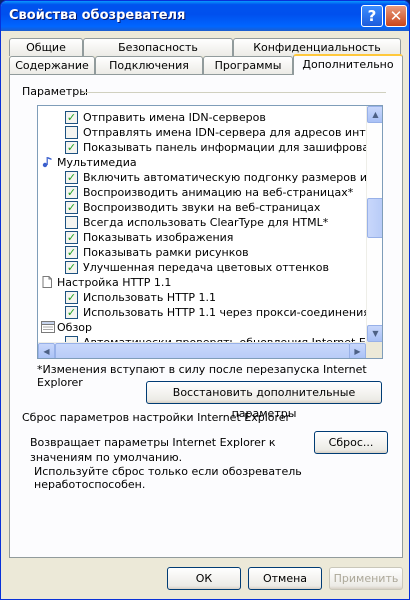  I want to click on setting-checkbox-row: ✓ Отправить имена IDN-серверов, so click(202, 117).